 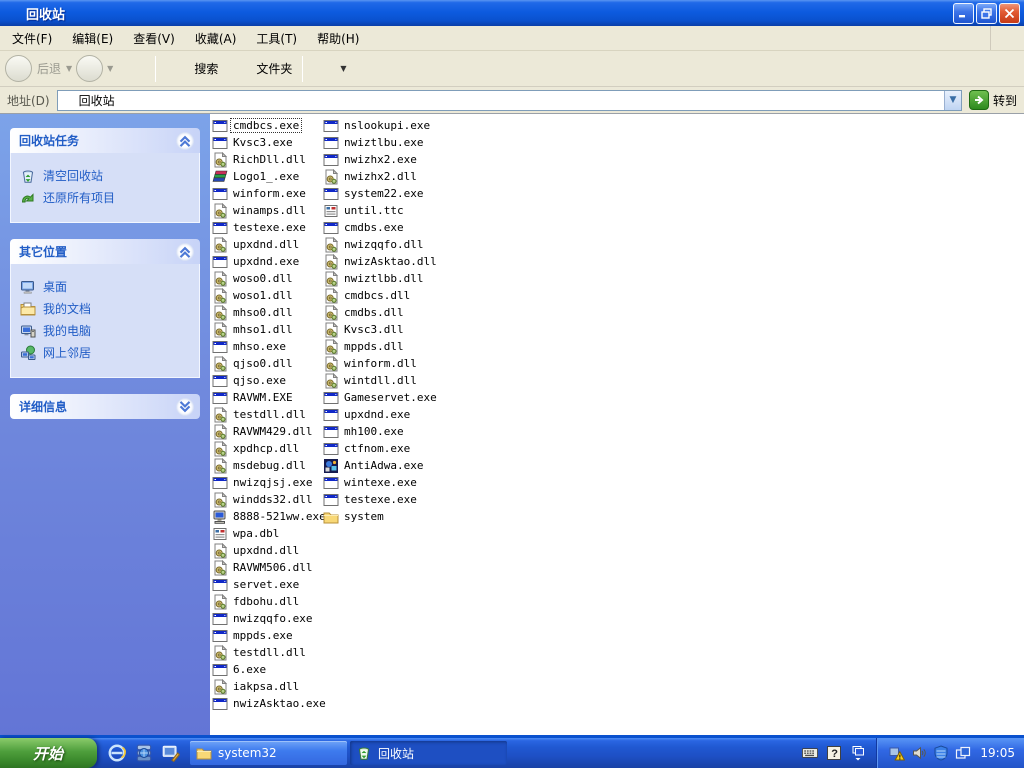 I want to click on file-item: system, so click(x=381, y=516).